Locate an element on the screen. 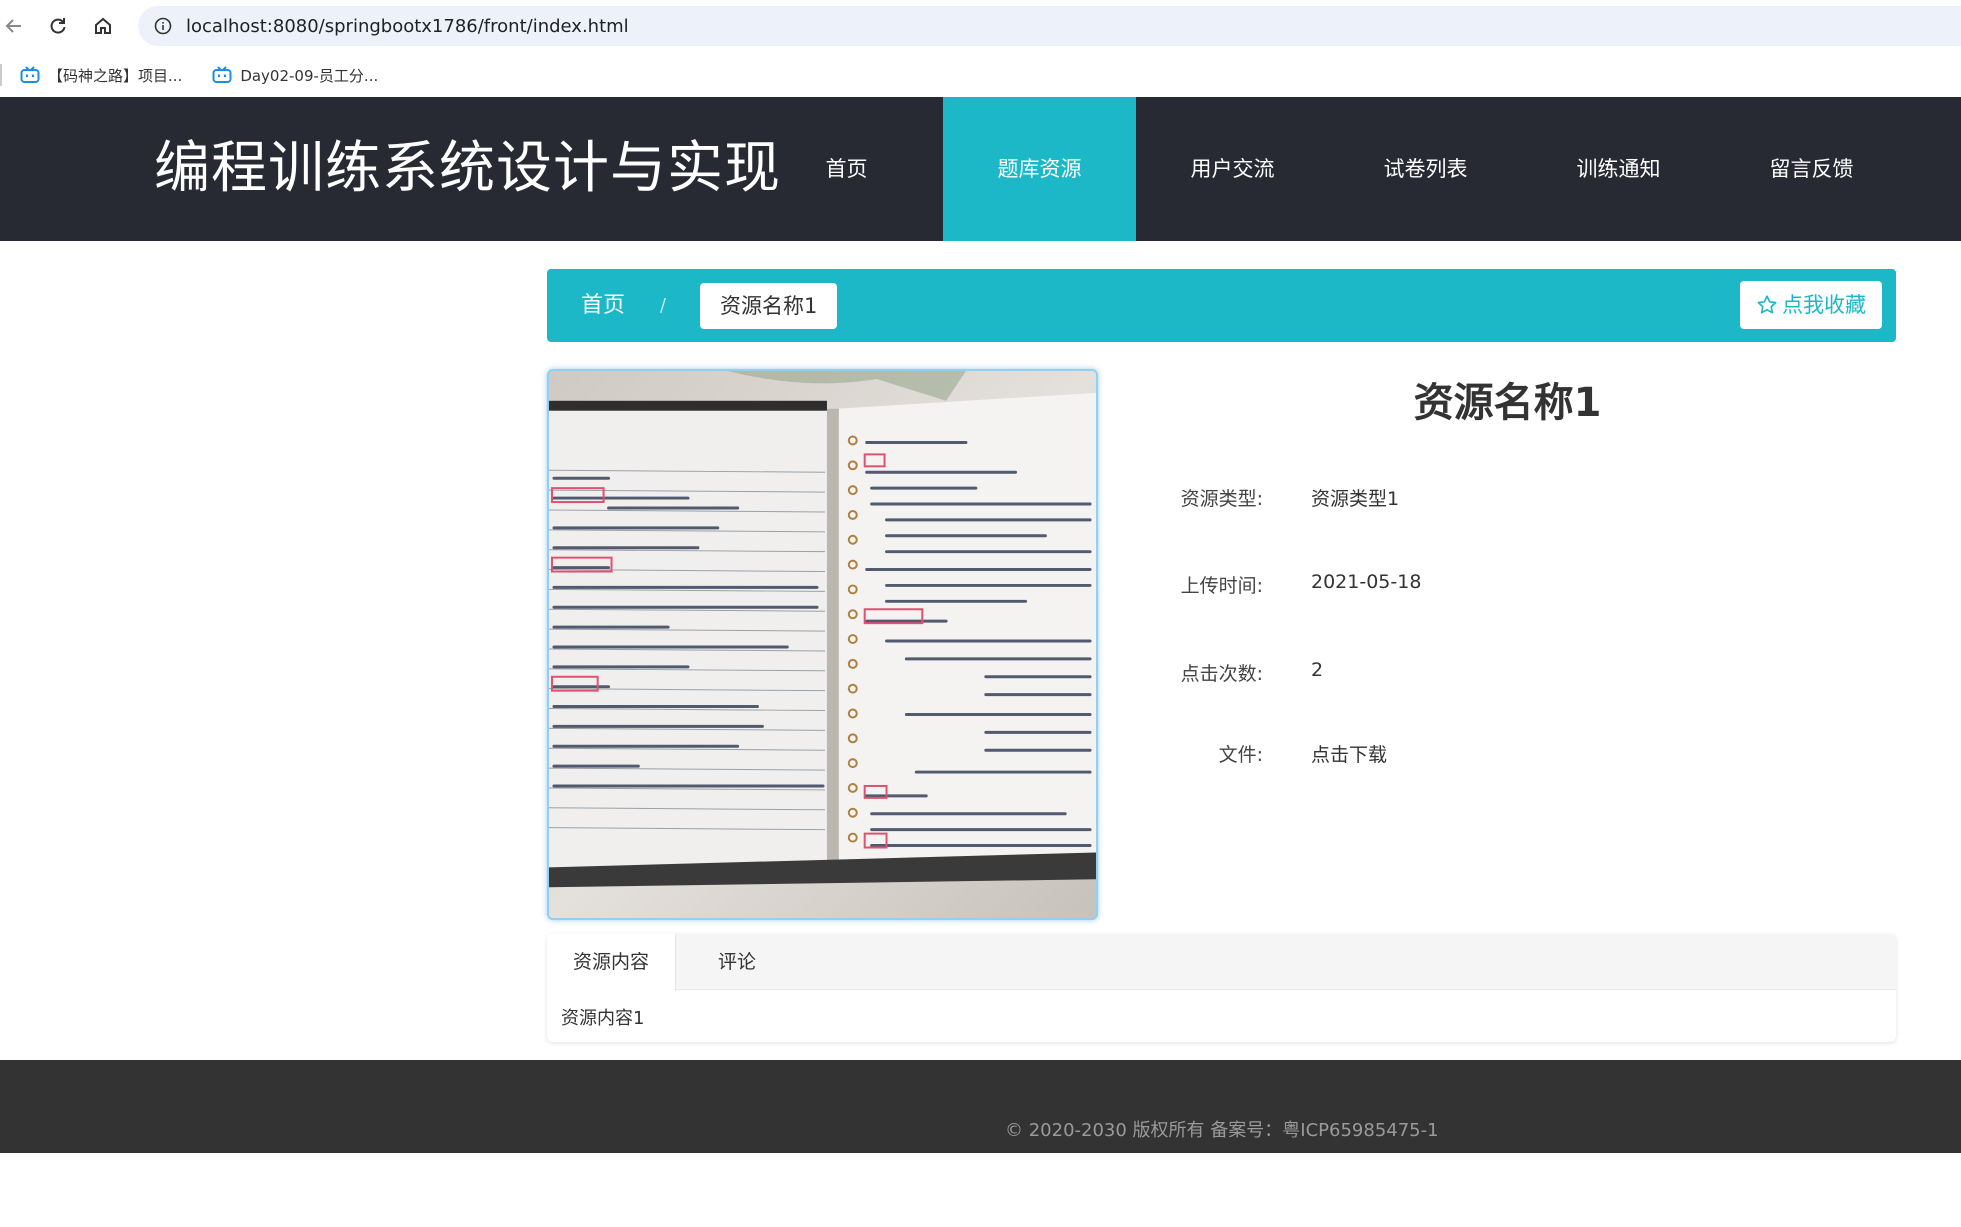  back-icon is located at coordinates (17, 26).